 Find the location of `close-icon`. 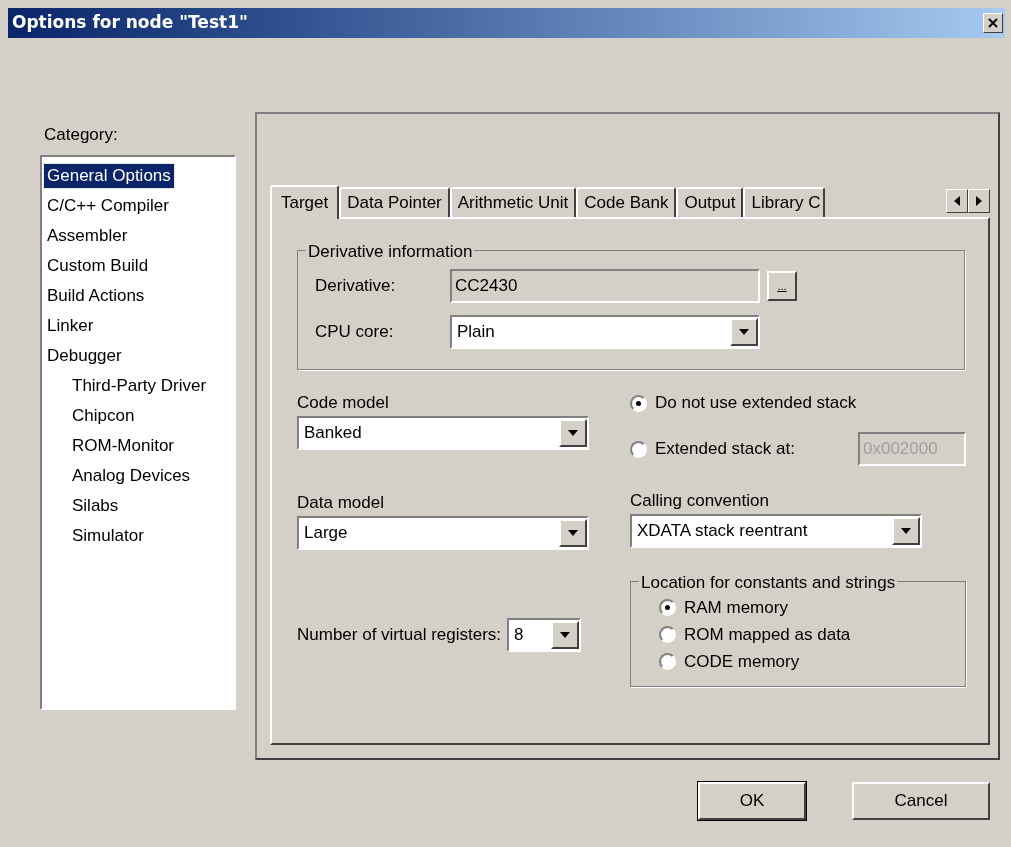

close-icon is located at coordinates (993, 23).